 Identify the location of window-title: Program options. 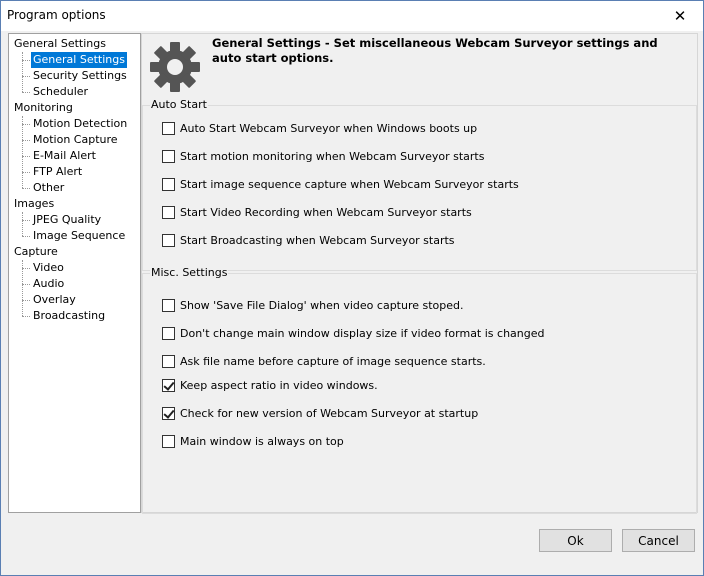
(56, 15).